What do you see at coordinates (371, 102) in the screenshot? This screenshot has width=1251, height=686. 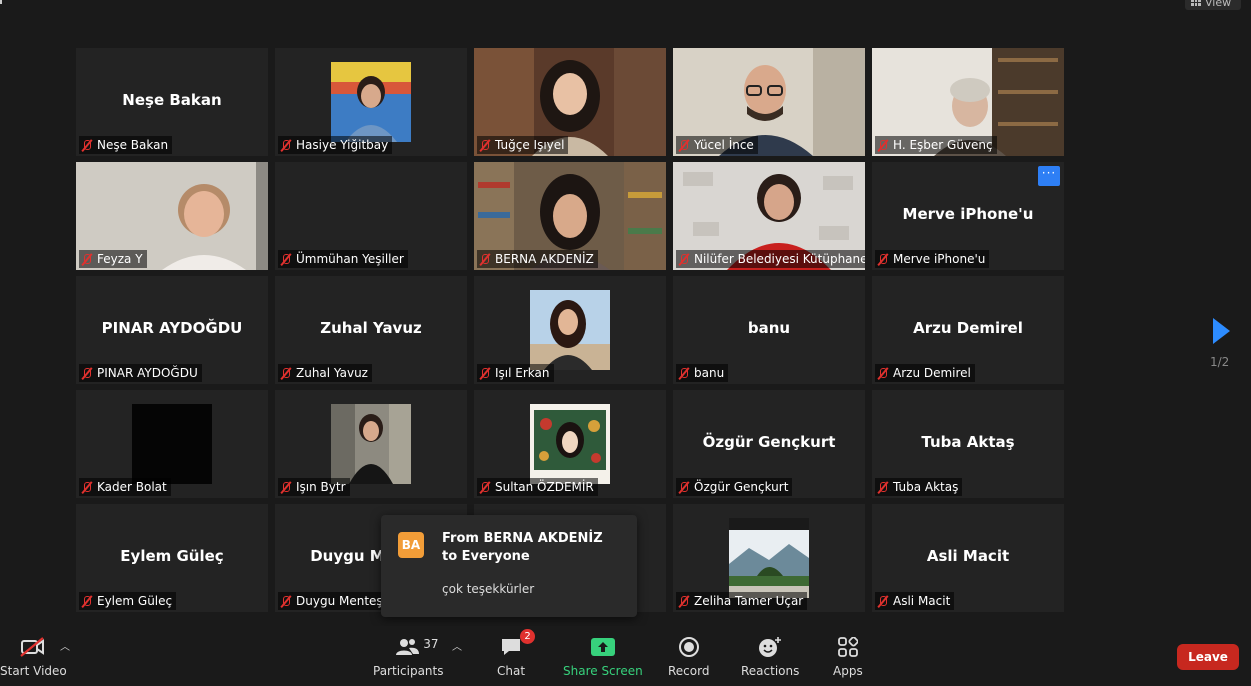 I see `participant-tile: Hasiye Yiğitbay` at bounding box center [371, 102].